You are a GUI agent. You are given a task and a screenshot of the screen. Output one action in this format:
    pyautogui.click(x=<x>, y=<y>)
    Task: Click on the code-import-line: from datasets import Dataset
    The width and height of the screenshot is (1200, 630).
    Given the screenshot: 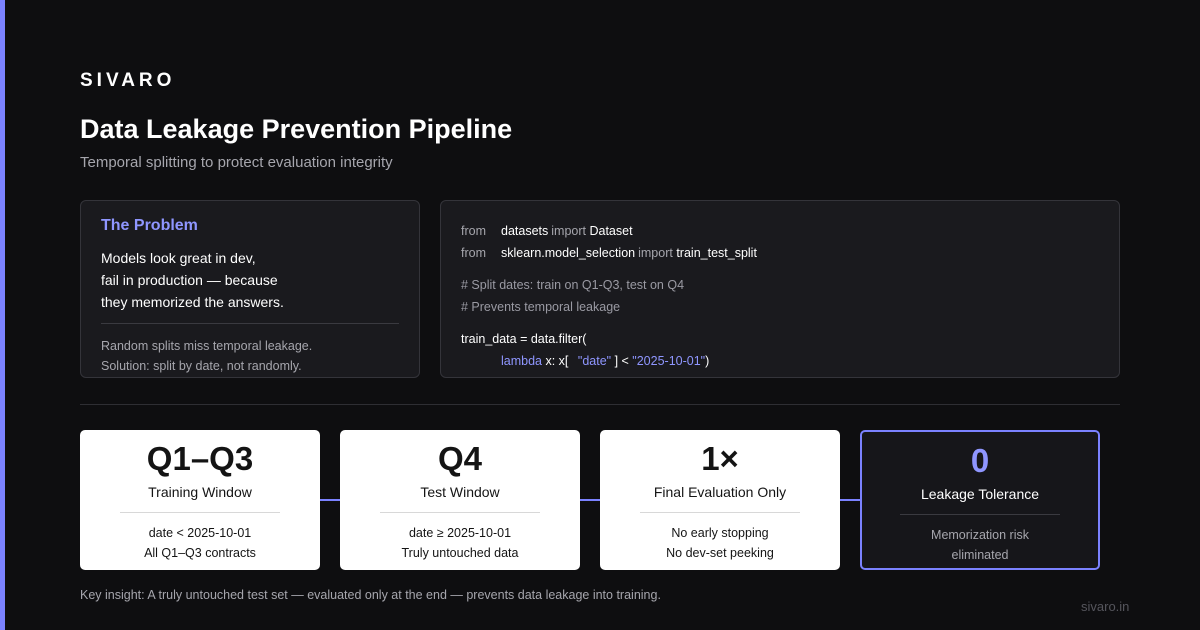 What is the action you would take?
    pyautogui.click(x=780, y=231)
    